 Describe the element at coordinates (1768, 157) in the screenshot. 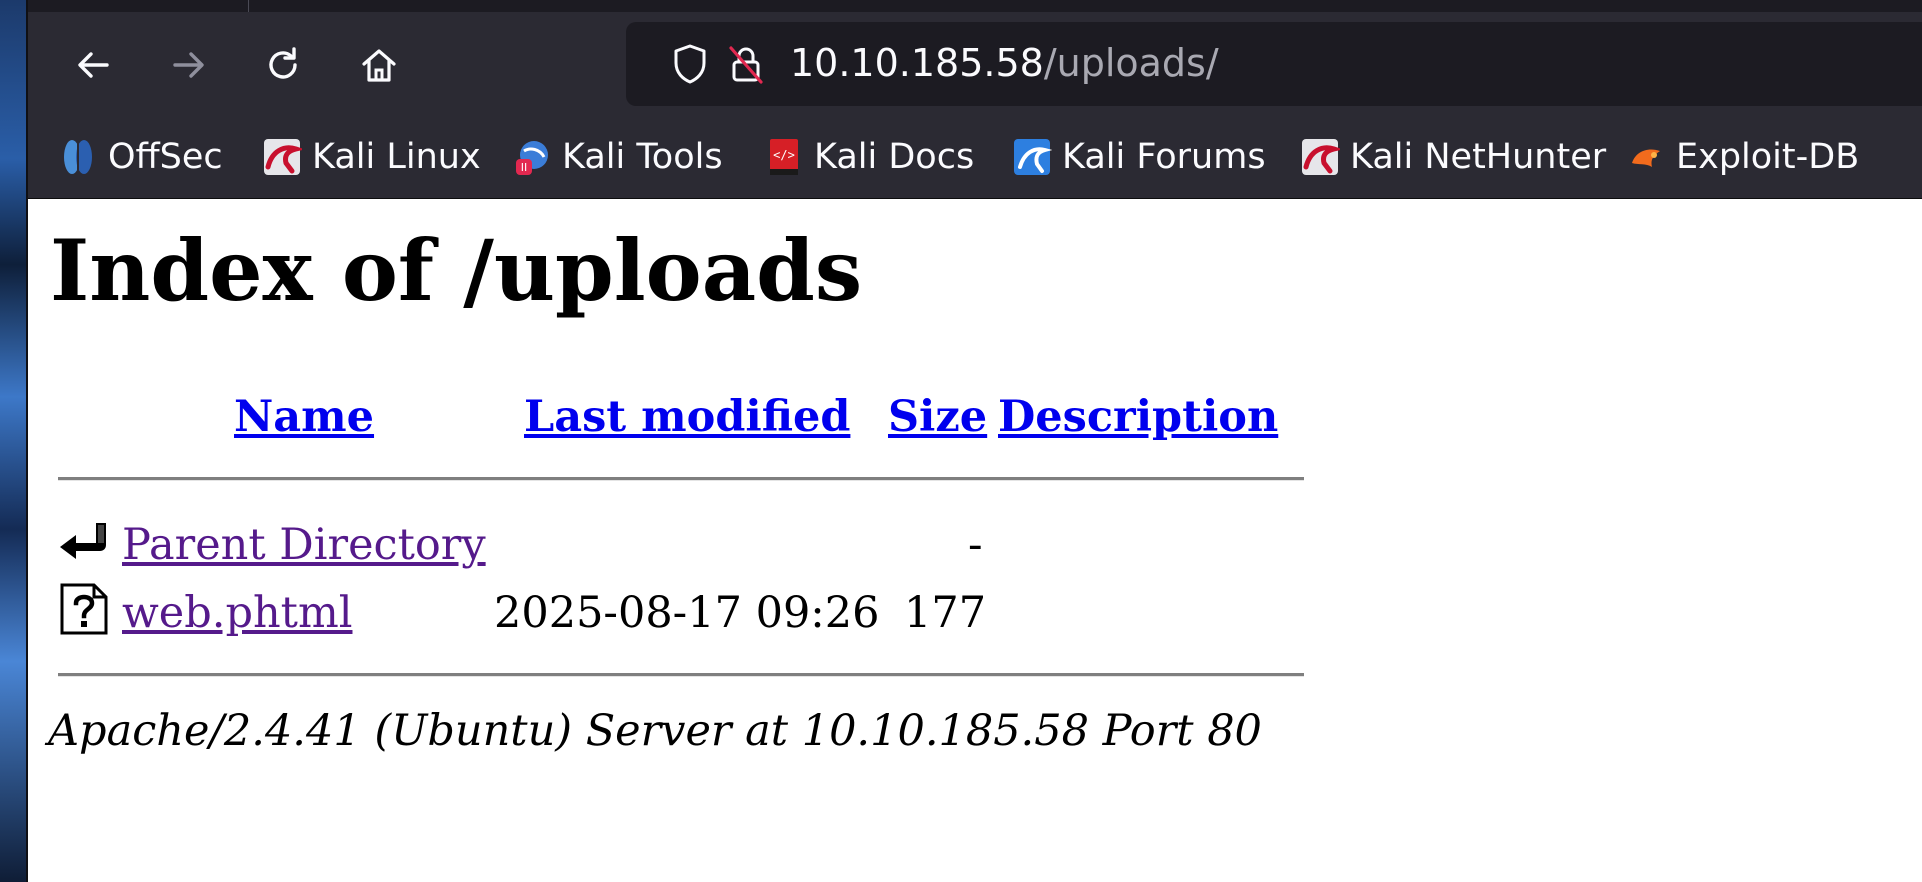

I see `bookmark-label: Exploit-DB` at that location.